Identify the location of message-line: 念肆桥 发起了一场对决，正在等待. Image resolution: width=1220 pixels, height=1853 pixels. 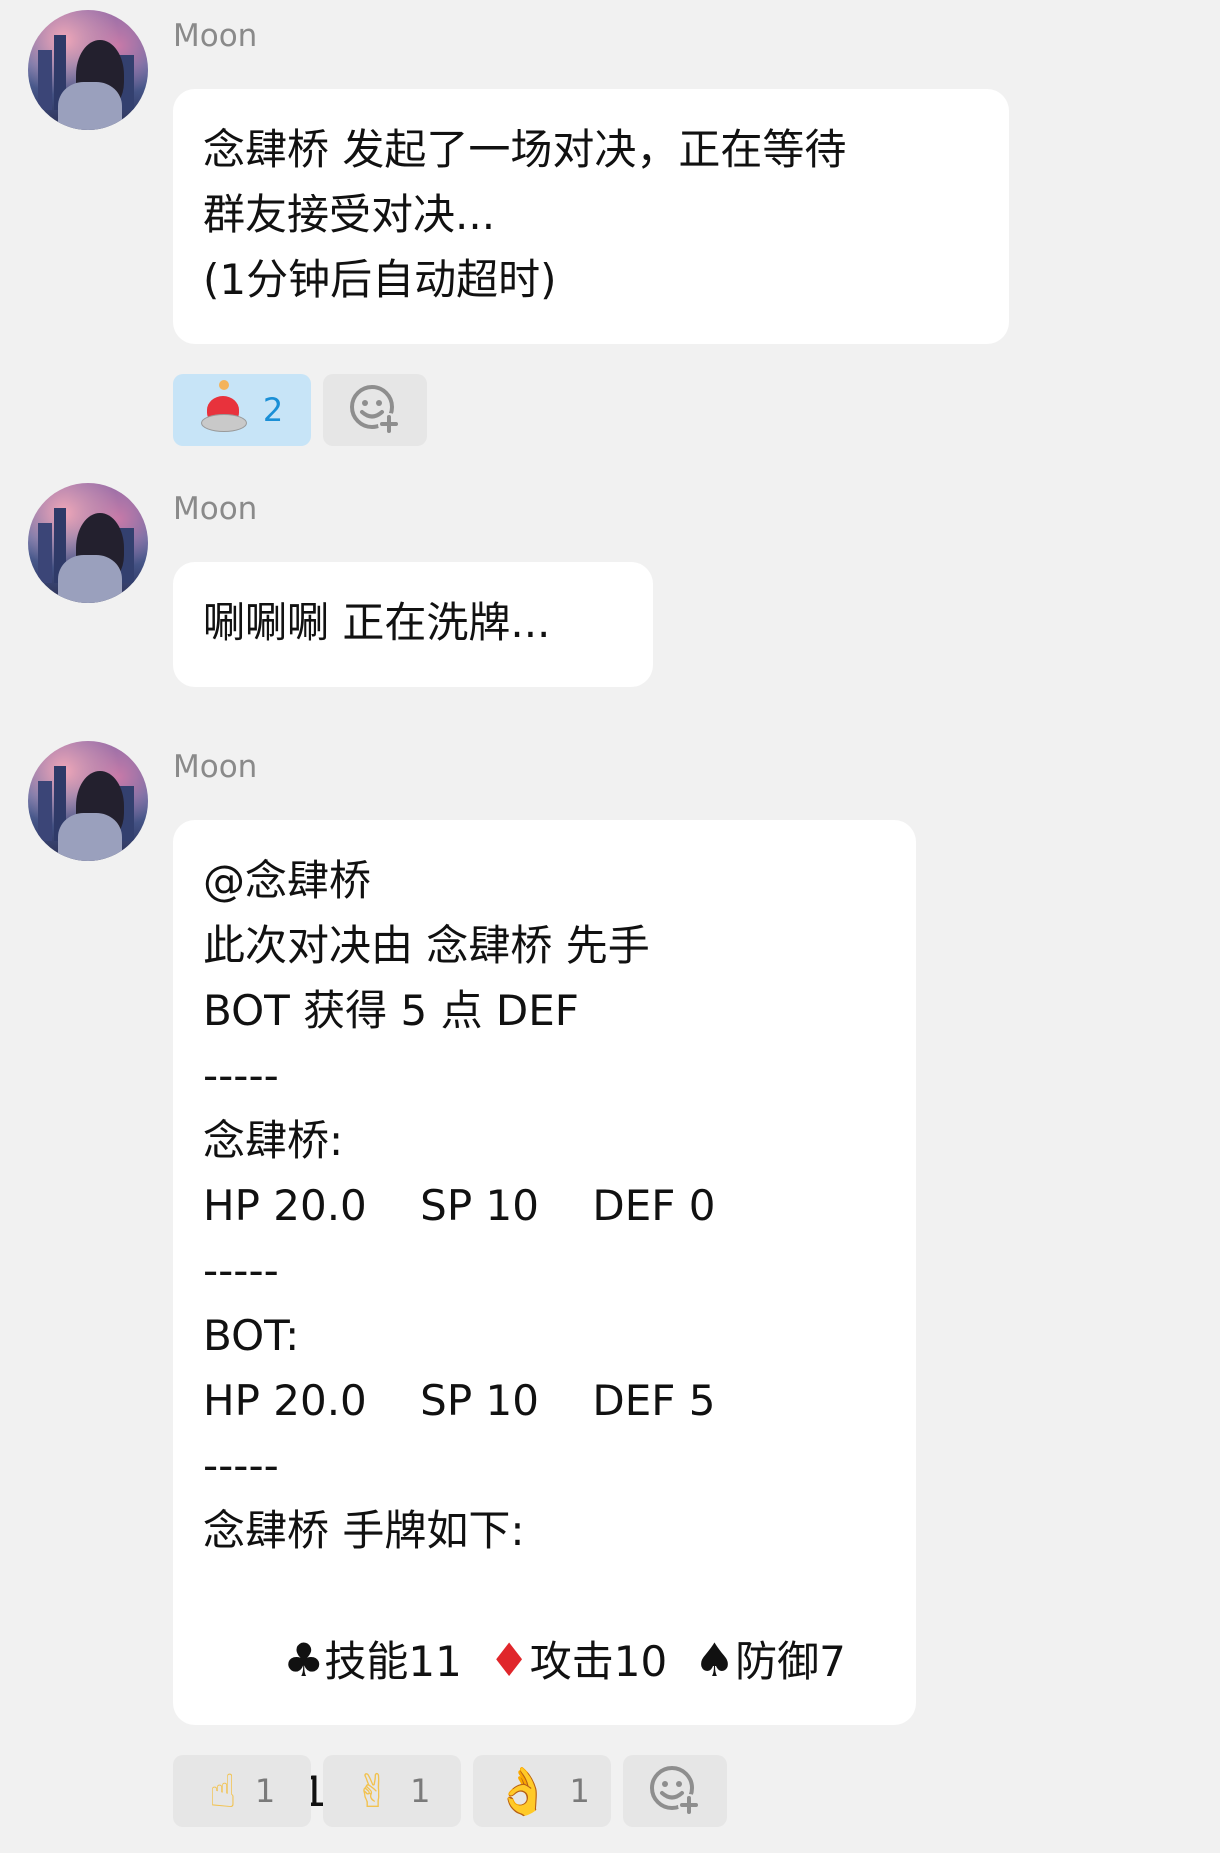
(525, 149).